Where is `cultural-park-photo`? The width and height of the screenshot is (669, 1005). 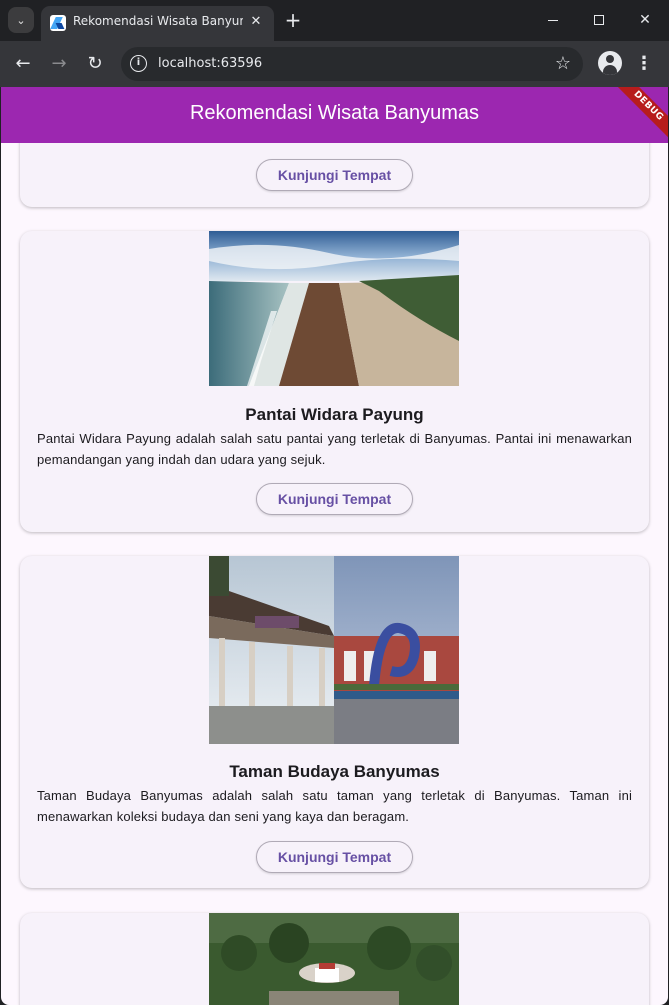 cultural-park-photo is located at coordinates (334, 650).